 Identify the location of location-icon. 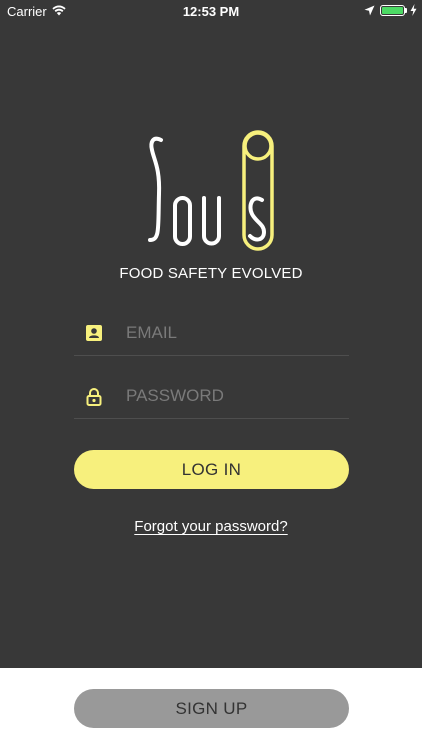
(369, 10).